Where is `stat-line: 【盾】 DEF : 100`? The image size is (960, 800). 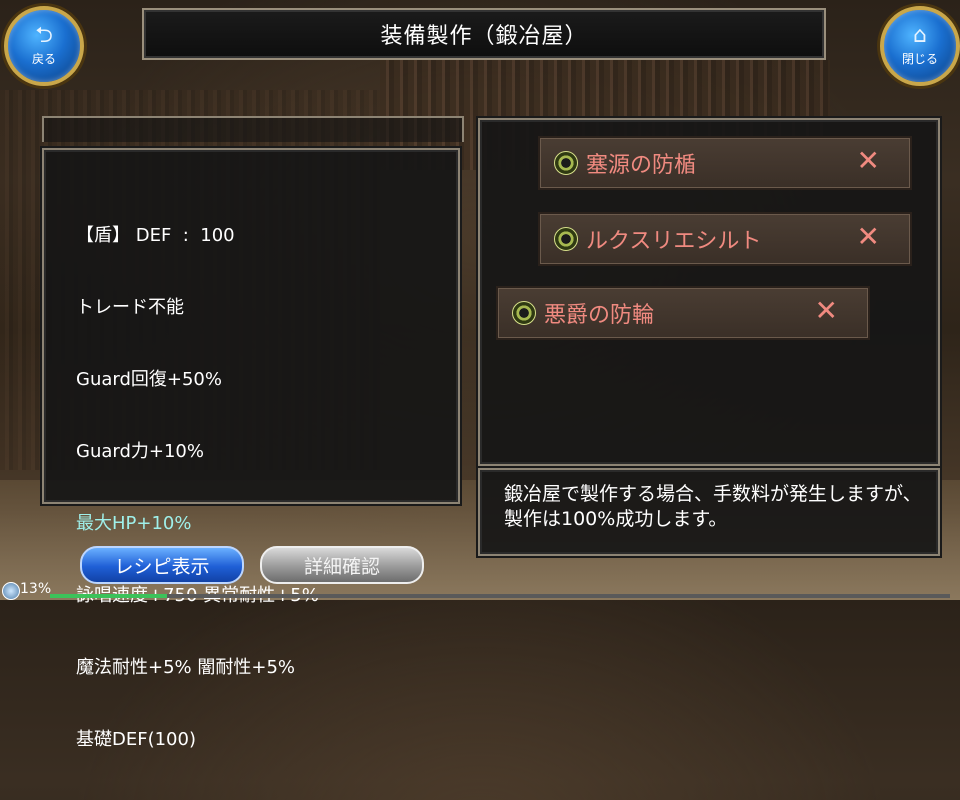 stat-line: 【盾】 DEF : 100 is located at coordinates (155, 235).